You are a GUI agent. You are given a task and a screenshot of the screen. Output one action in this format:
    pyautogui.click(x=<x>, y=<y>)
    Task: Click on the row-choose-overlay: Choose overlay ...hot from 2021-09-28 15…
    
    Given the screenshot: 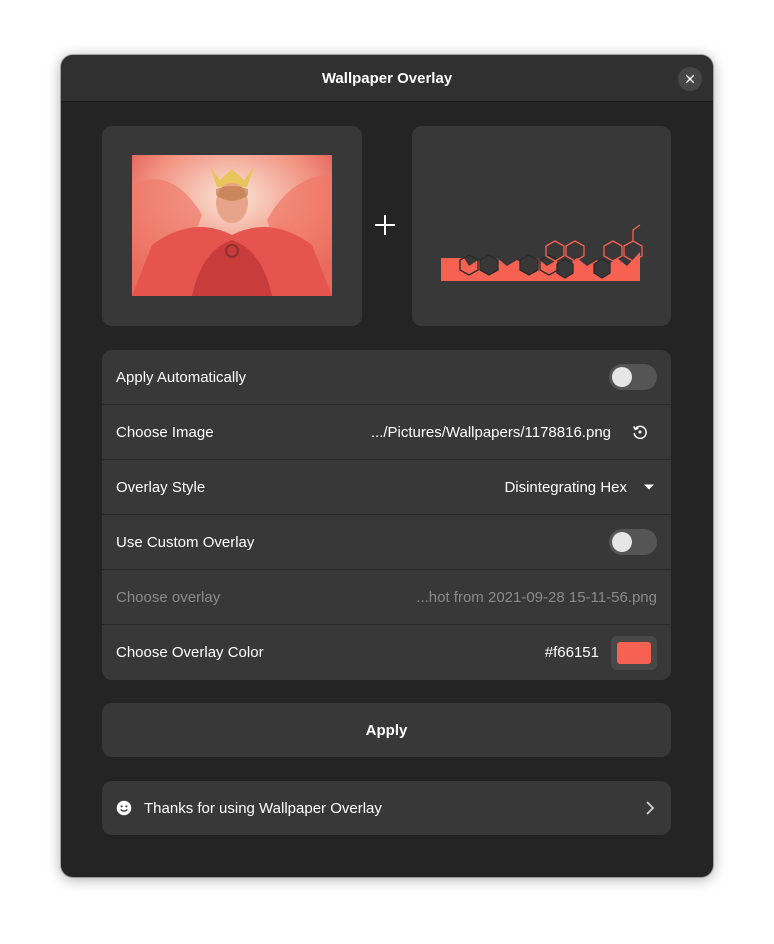 What is the action you would take?
    pyautogui.click(x=386, y=597)
    